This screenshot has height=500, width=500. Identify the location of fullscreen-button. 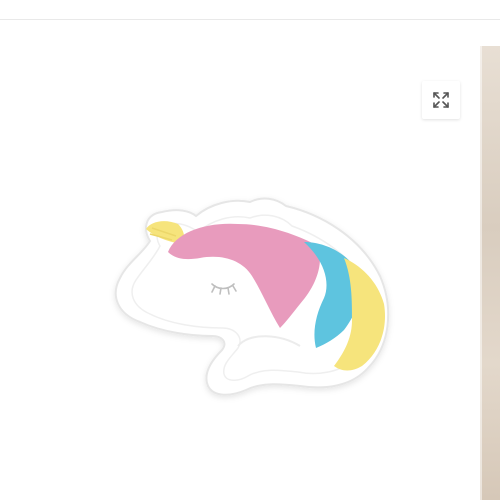
(441, 100).